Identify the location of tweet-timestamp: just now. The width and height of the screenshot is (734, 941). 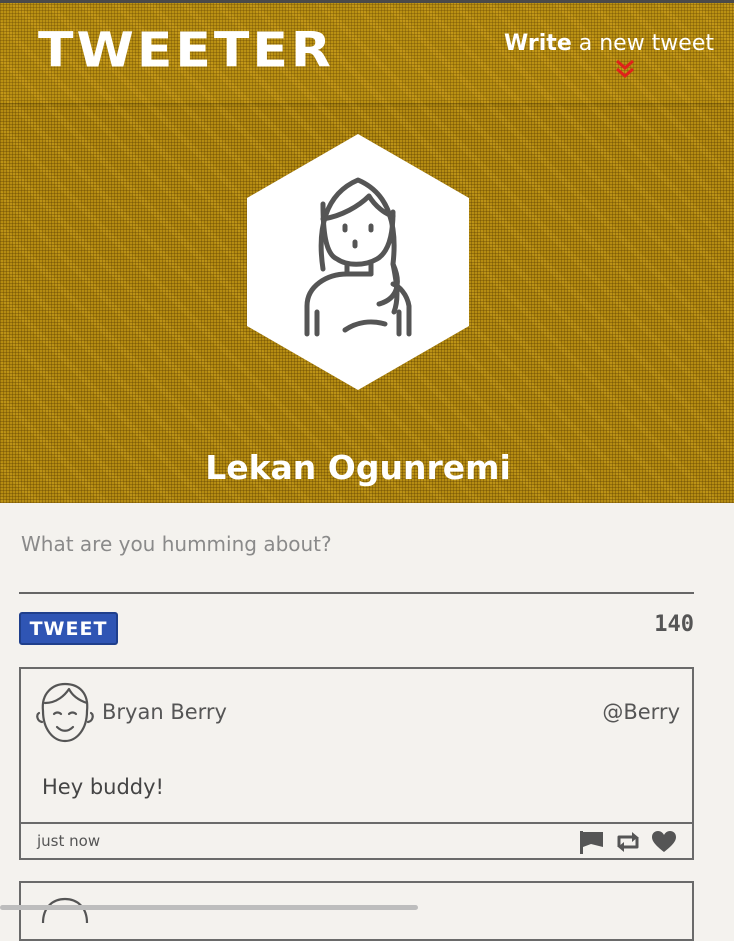
(69, 841).